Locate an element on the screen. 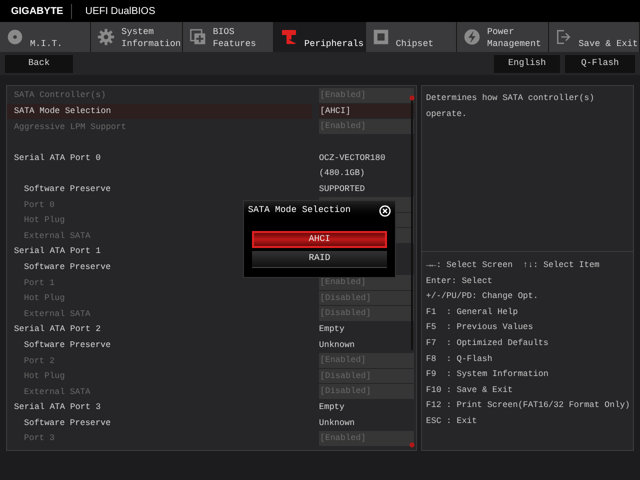 The width and height of the screenshot is (640, 480). menu-tab: Save & Exit is located at coordinates (594, 37).